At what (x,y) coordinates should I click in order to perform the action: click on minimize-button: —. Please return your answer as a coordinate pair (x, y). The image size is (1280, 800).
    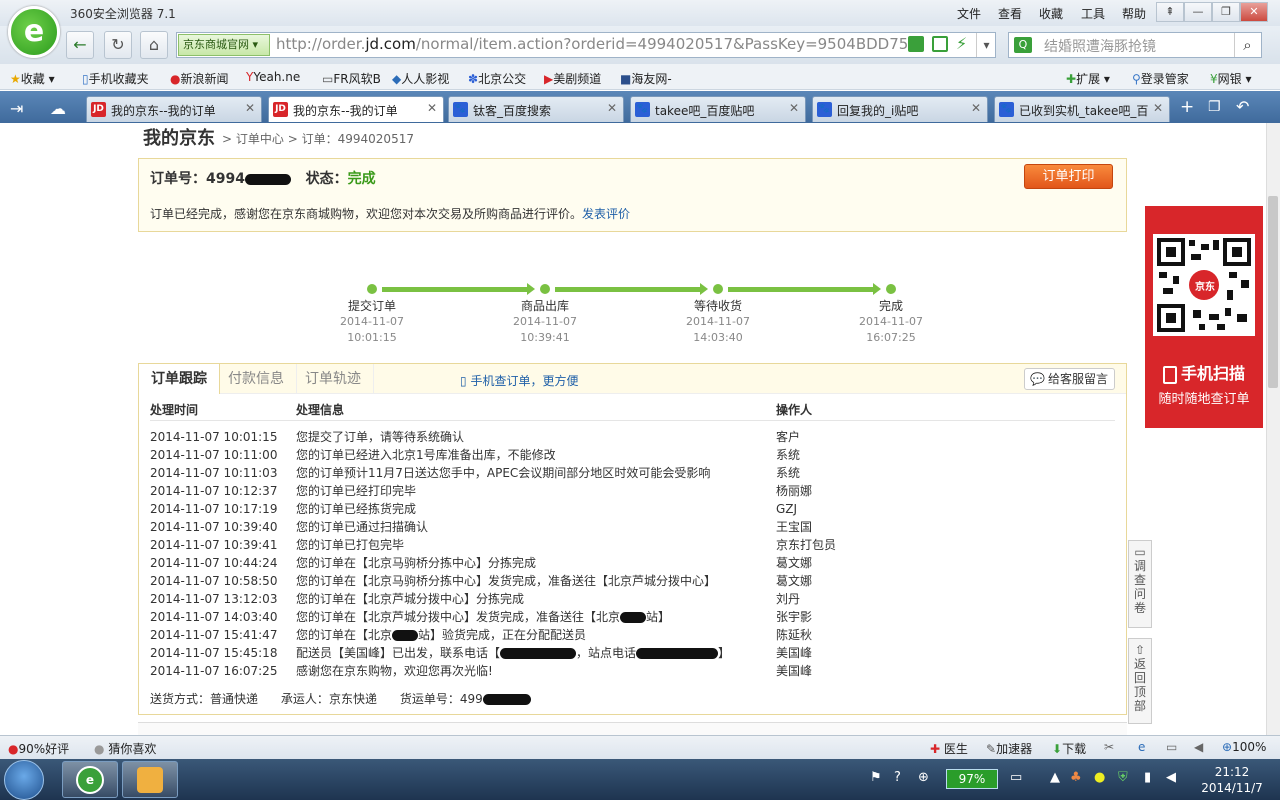
    Looking at the image, I should click on (1198, 12).